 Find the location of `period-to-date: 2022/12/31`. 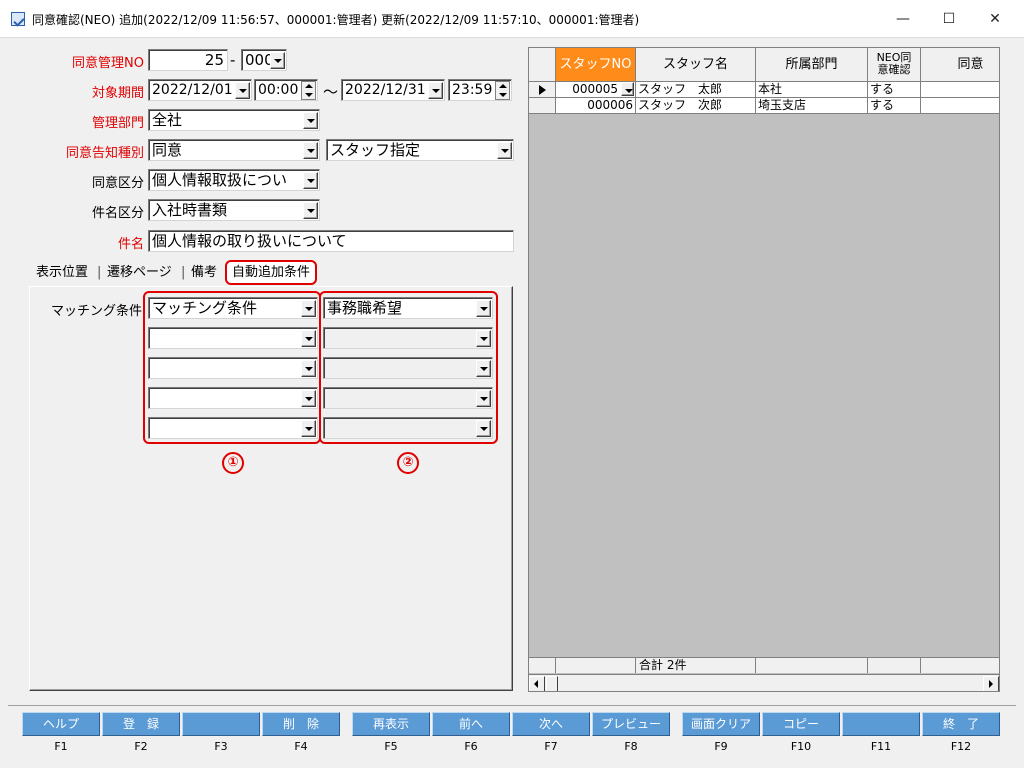

period-to-date: 2022/12/31 is located at coordinates (393, 90).